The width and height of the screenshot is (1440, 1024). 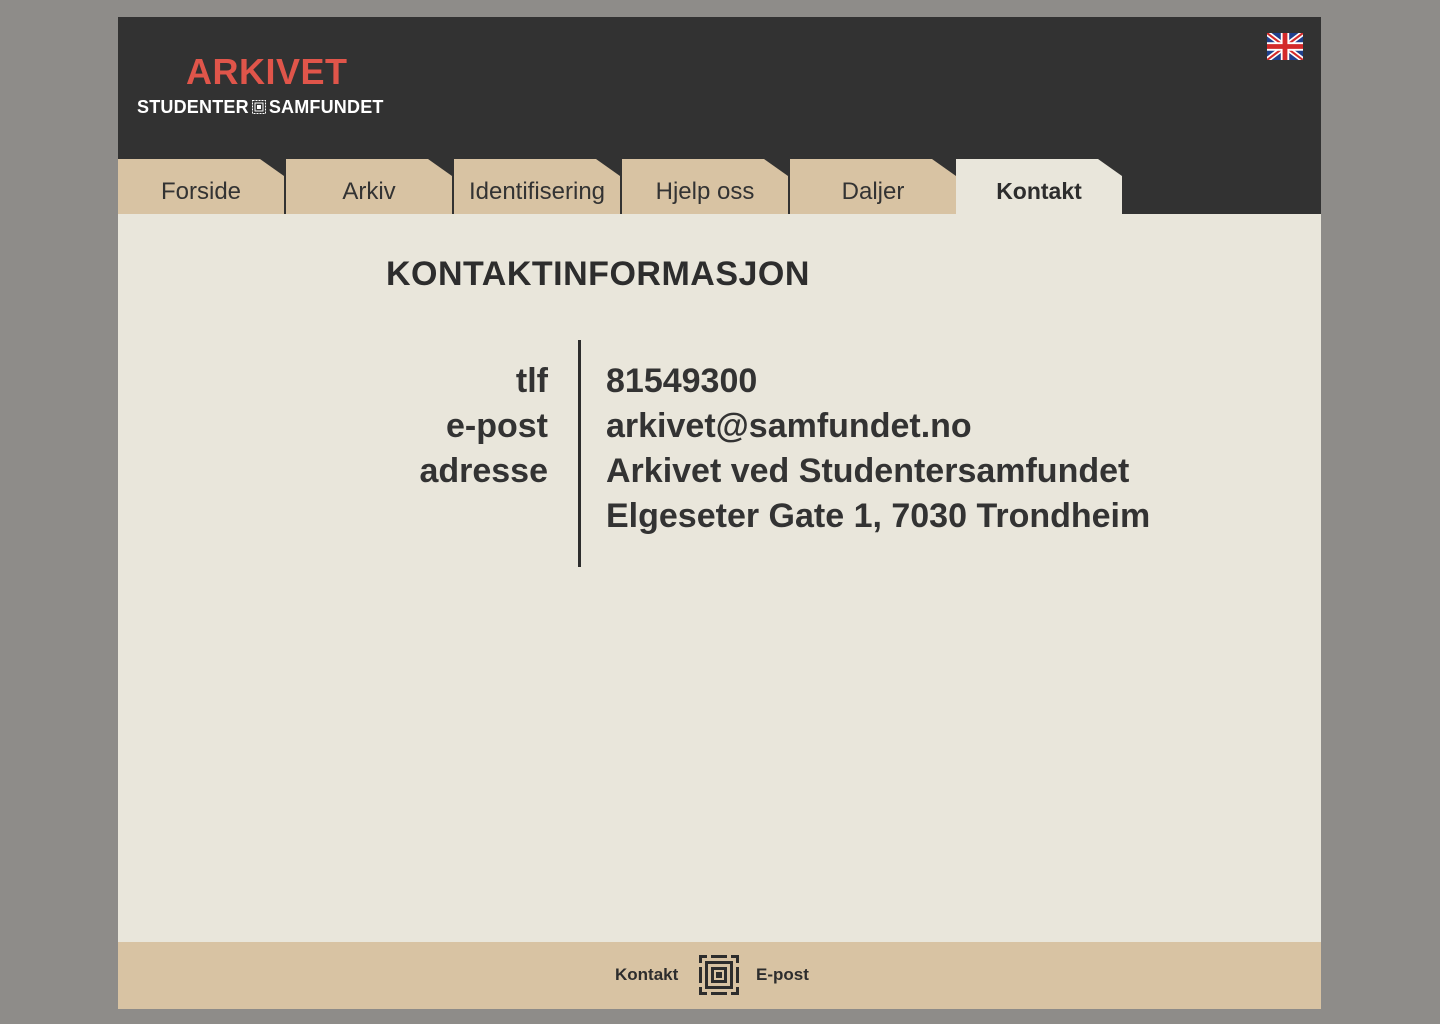 I want to click on footer-email-link: E-post, so click(x=782, y=975).